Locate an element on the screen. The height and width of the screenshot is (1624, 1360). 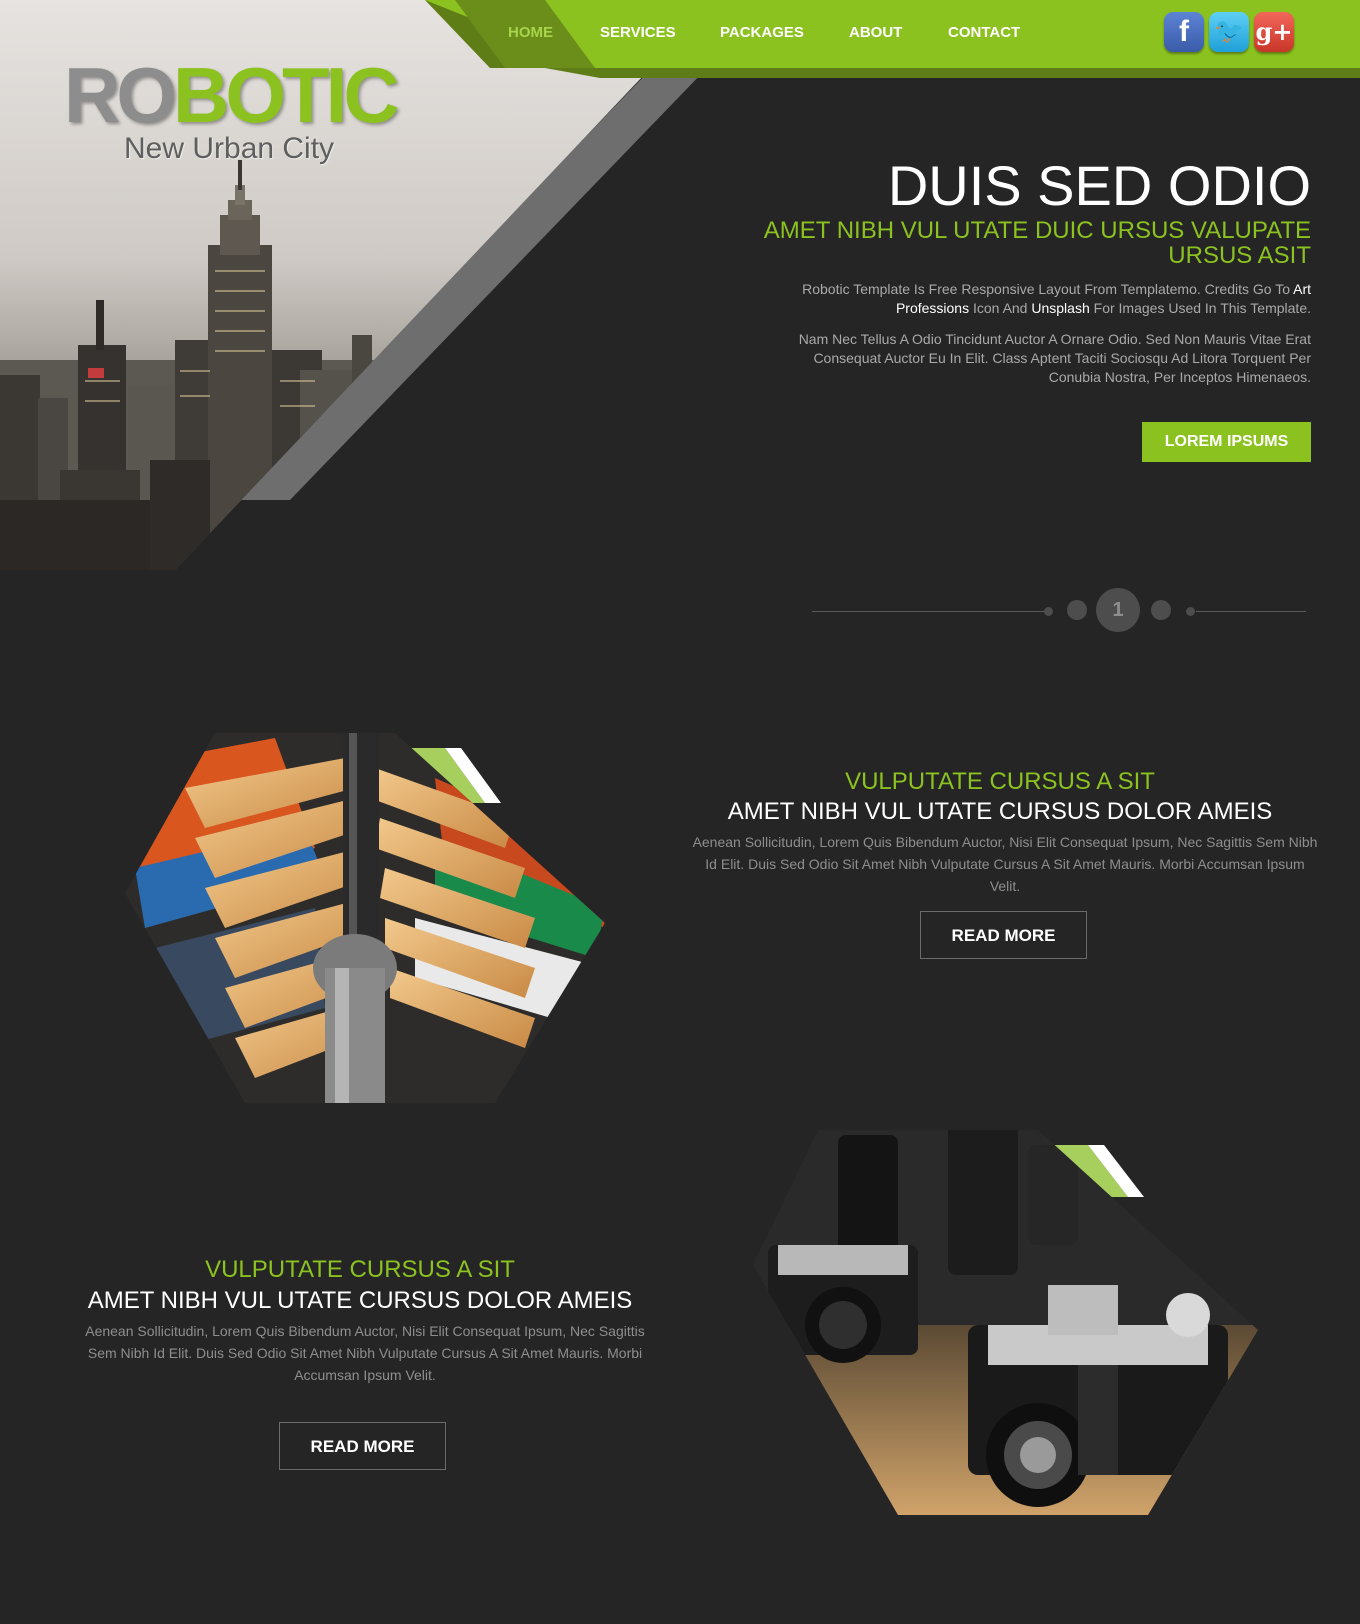
hanger-hexagon-image is located at coordinates (365, 918).